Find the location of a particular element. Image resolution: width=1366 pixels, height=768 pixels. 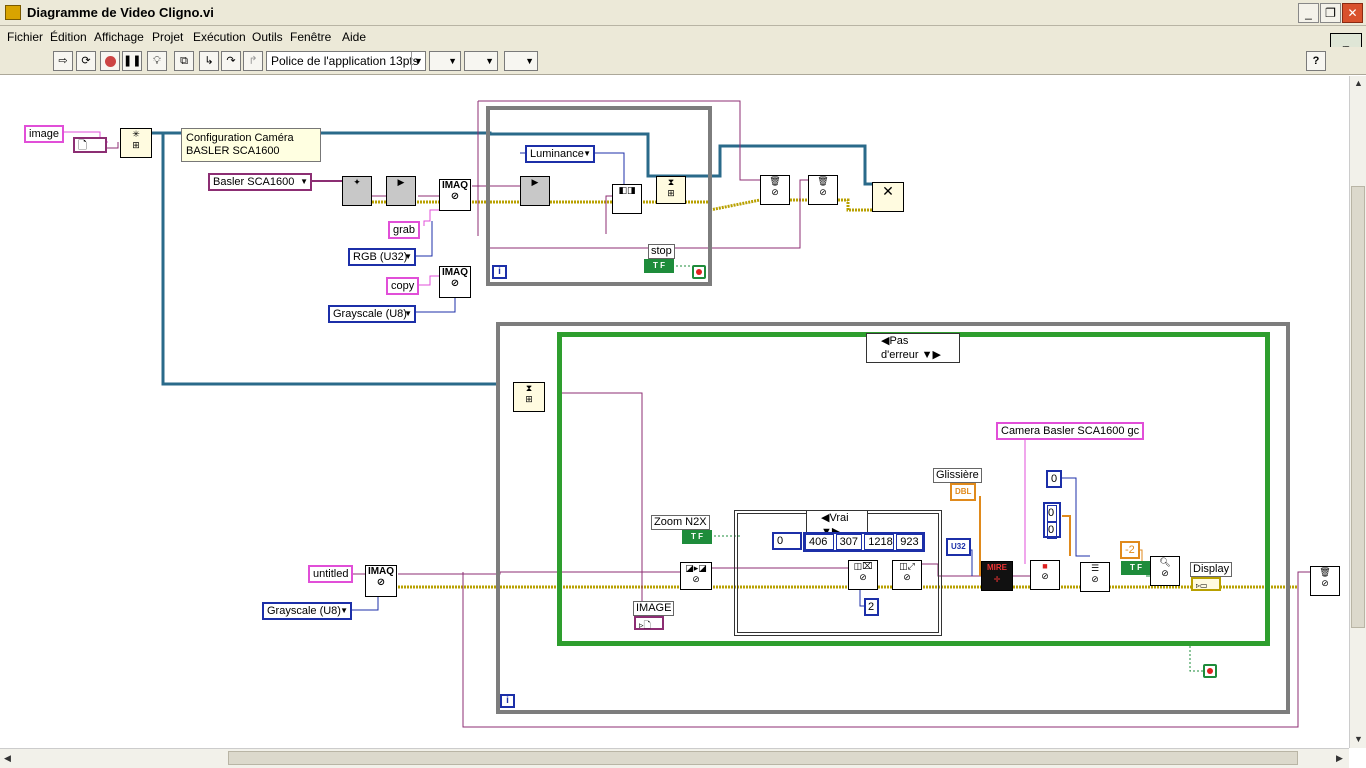

image-refnum-constant: 🗋︎ is located at coordinates (90, 145).